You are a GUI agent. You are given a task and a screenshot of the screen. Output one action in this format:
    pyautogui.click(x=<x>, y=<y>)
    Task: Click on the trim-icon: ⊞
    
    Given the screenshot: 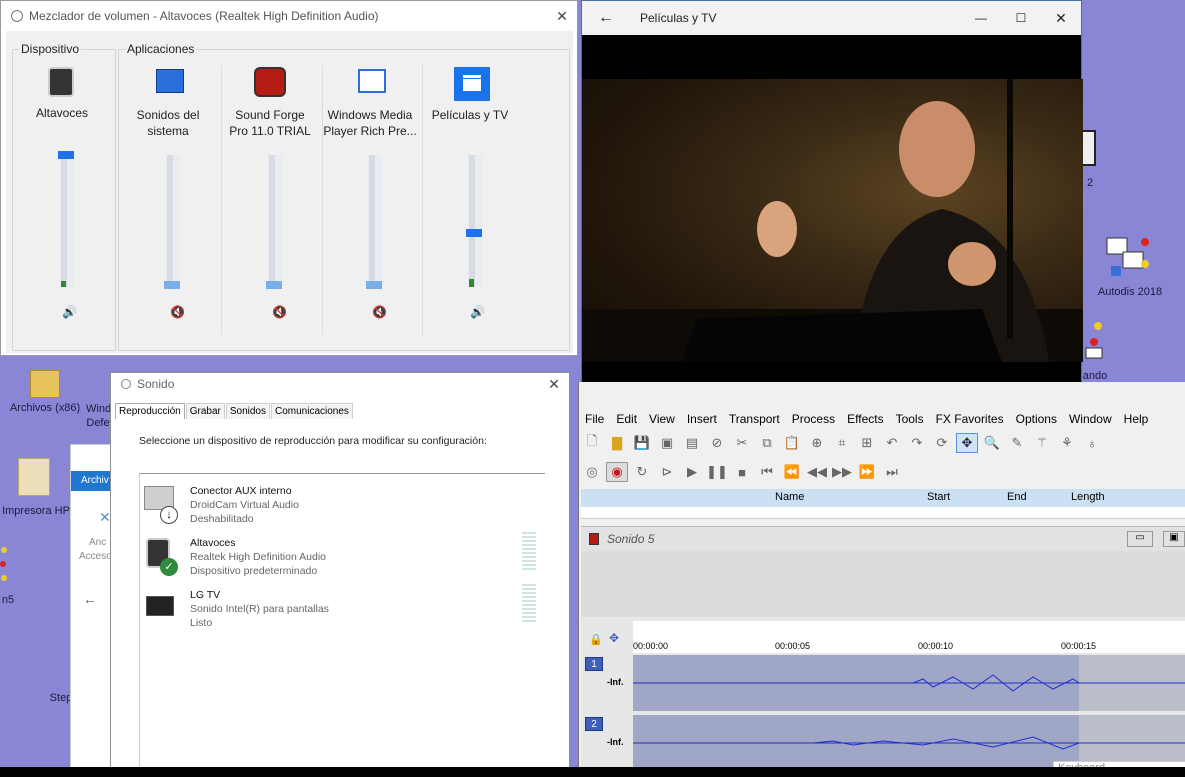 What is the action you would take?
    pyautogui.click(x=867, y=443)
    